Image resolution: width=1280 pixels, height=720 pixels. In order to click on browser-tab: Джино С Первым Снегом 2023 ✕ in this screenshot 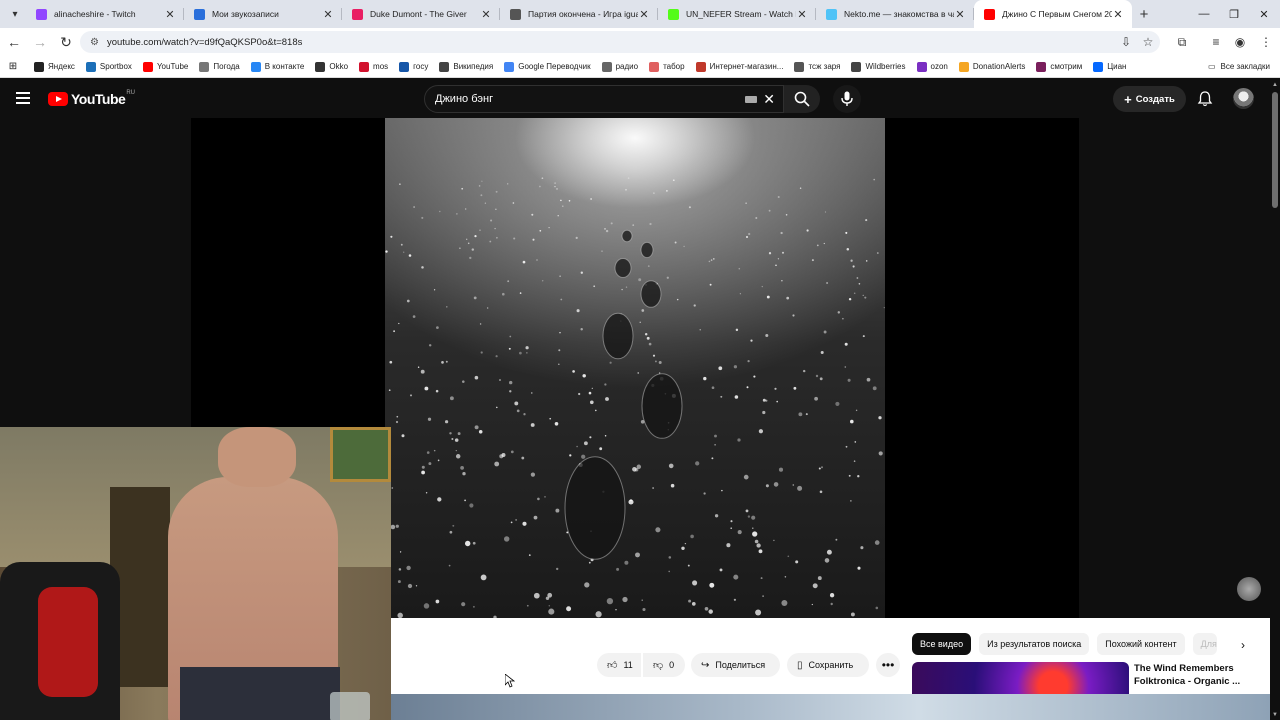, I will do `click(1053, 14)`.